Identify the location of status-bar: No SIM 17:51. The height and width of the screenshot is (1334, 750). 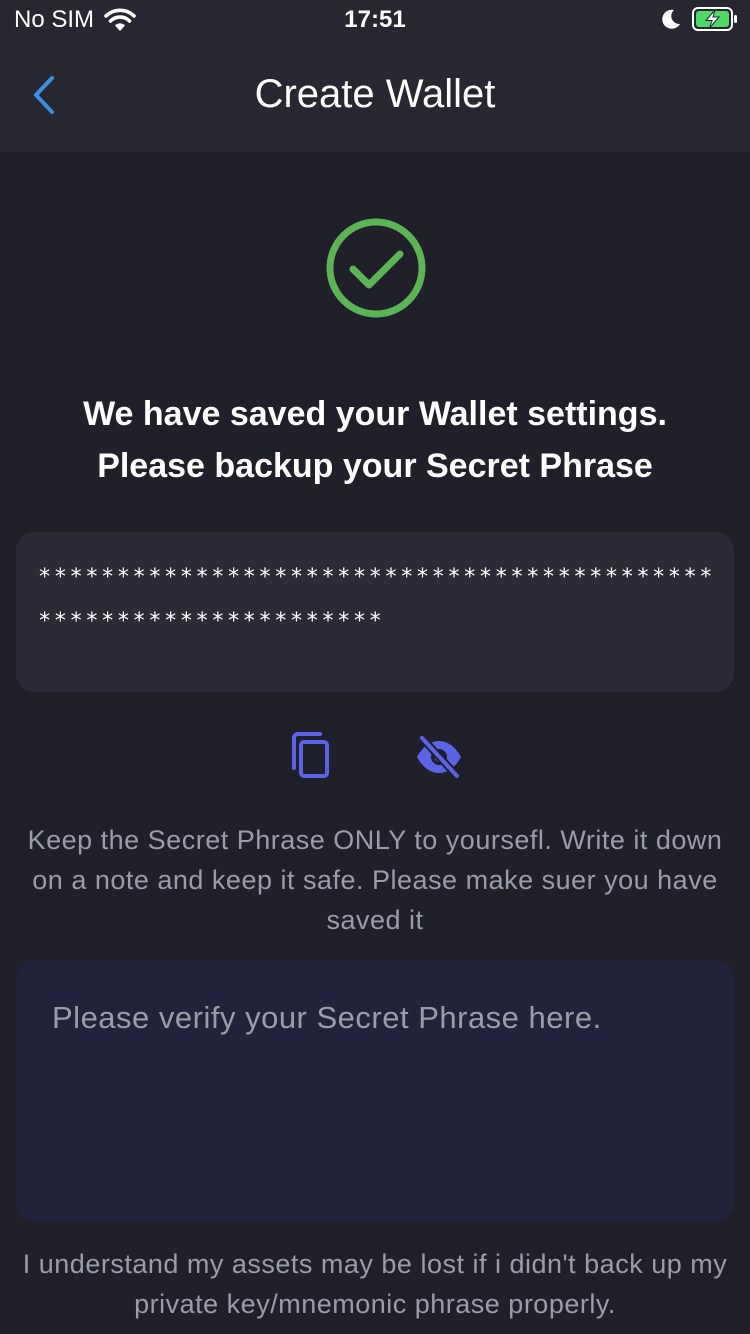
(375, 22).